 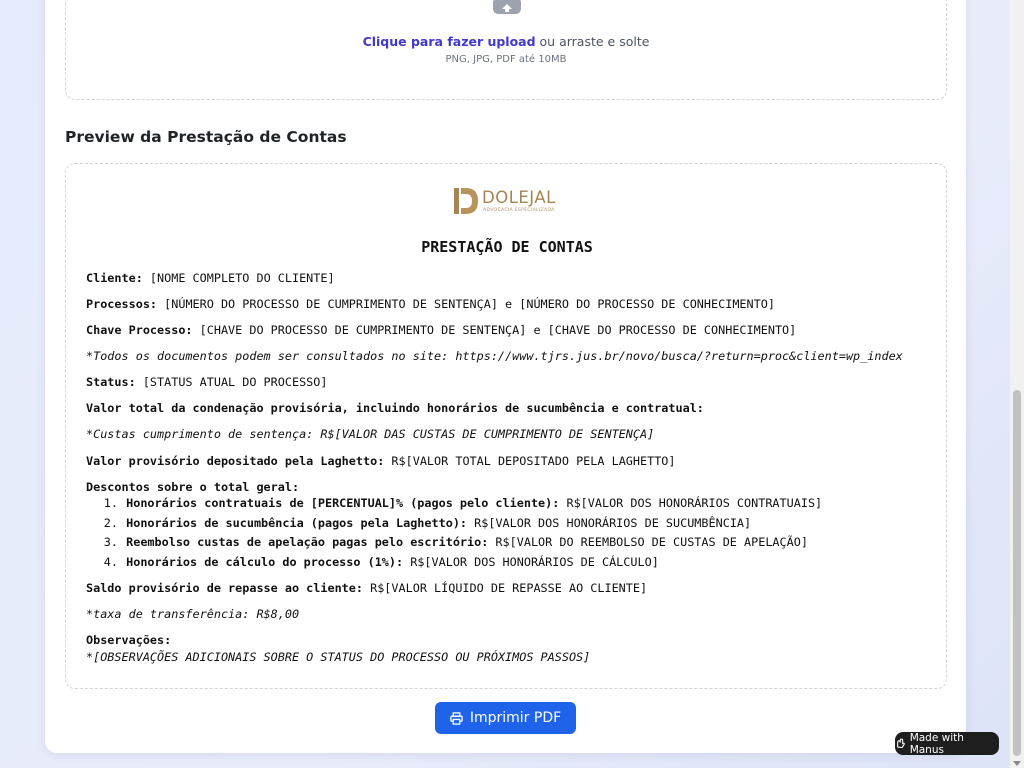 What do you see at coordinates (531, 562) in the screenshot?
I see `desconto-value: R$[VALOR DOS HONORÁRIOS DE CÁLCULO]` at bounding box center [531, 562].